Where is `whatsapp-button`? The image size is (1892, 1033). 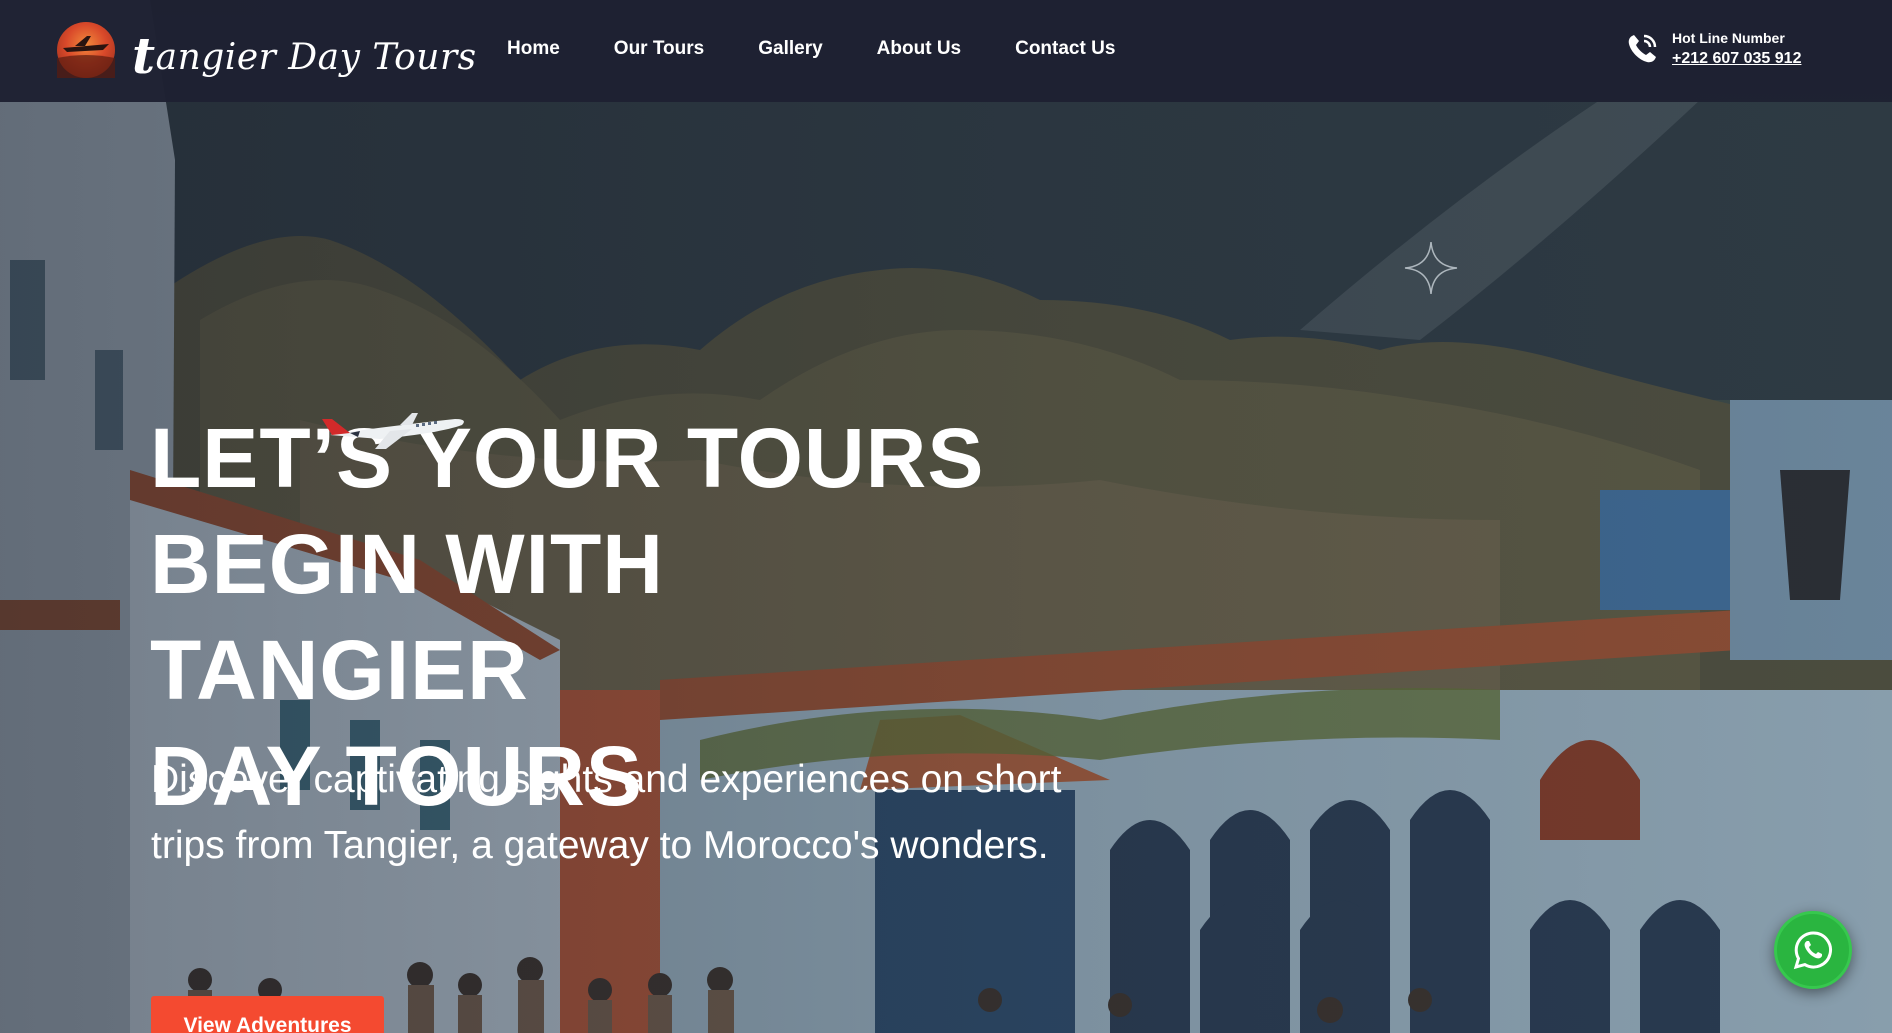
whatsapp-button is located at coordinates (1813, 950).